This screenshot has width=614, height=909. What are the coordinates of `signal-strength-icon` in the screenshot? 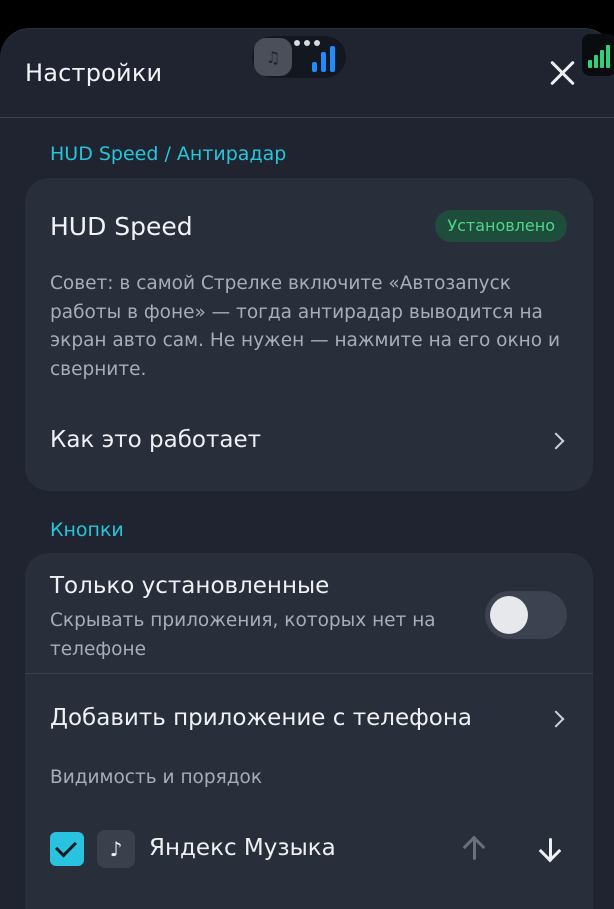 It's located at (598, 55).